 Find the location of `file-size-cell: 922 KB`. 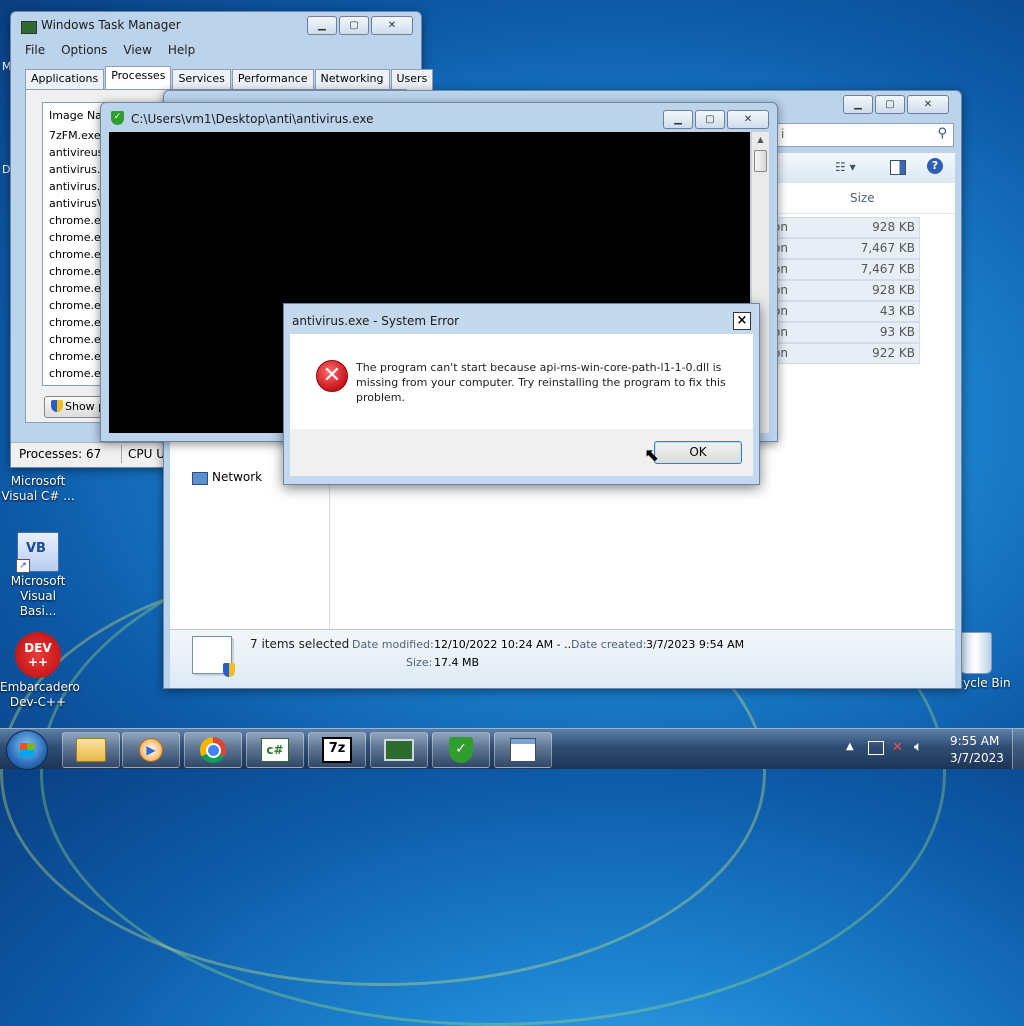

file-size-cell: 922 KB is located at coordinates (893, 353).